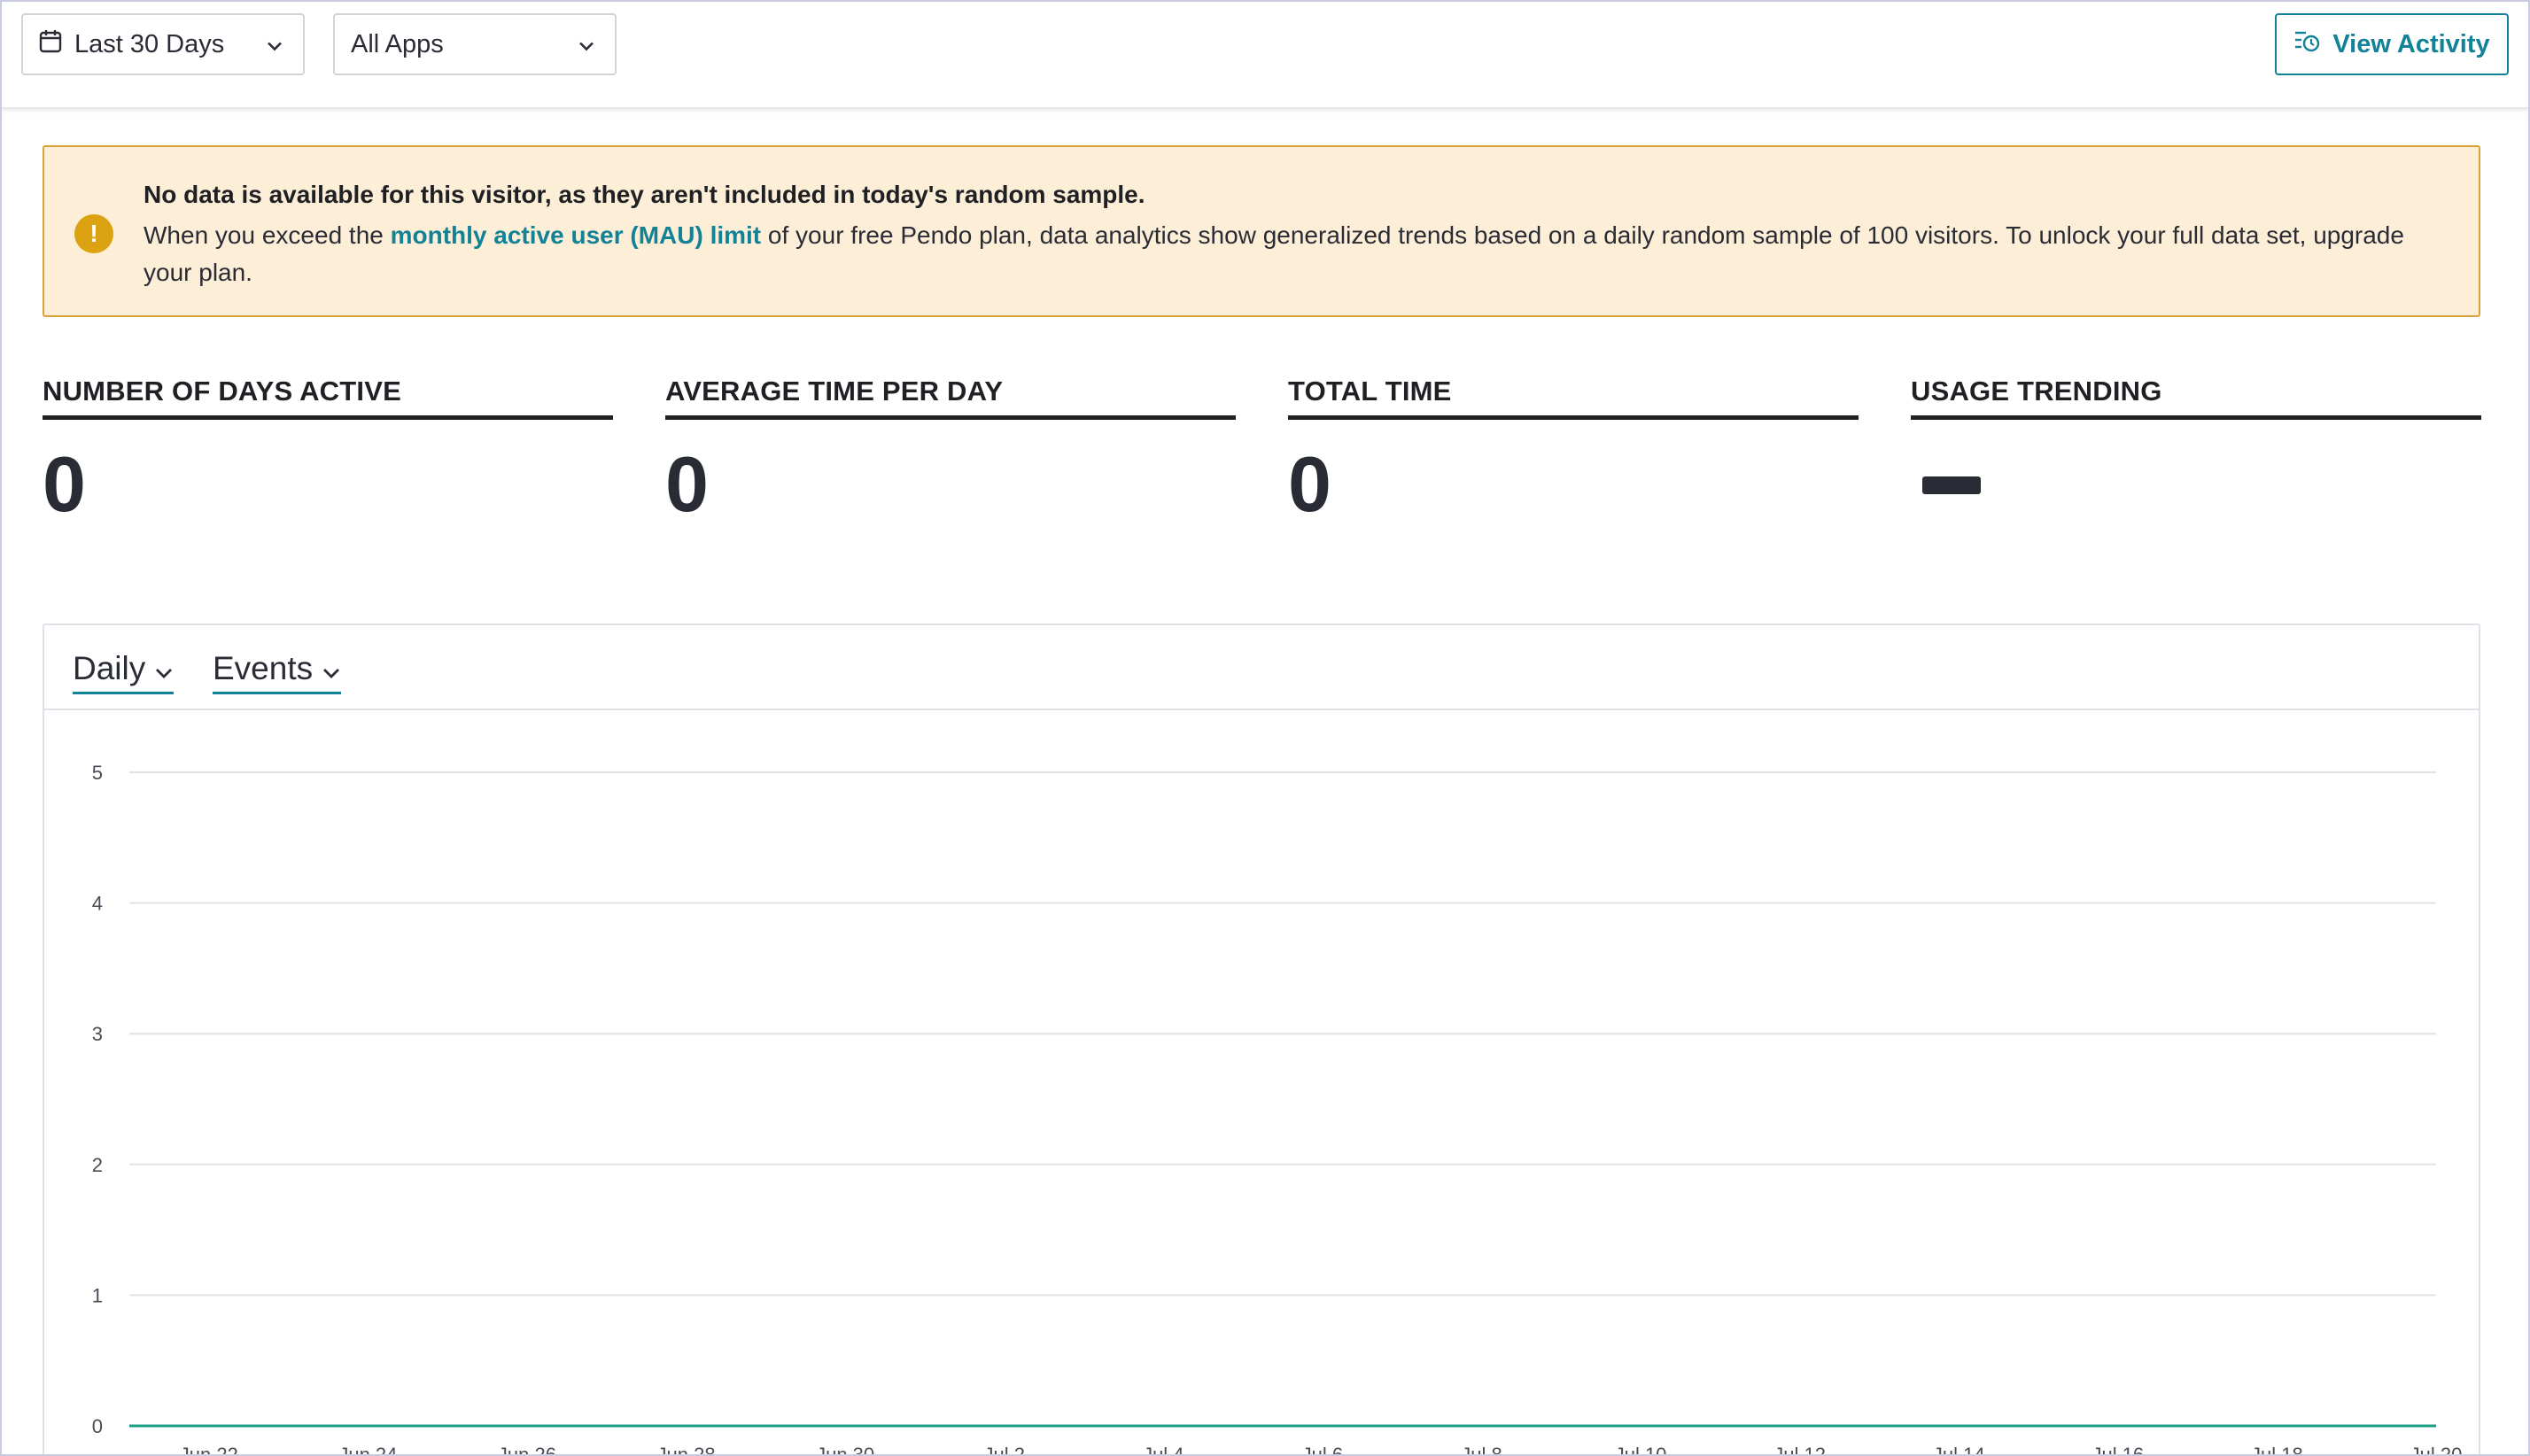 The height and width of the screenshot is (1456, 2530). I want to click on x-tick-label: Jul 20, so click(2436, 1450).